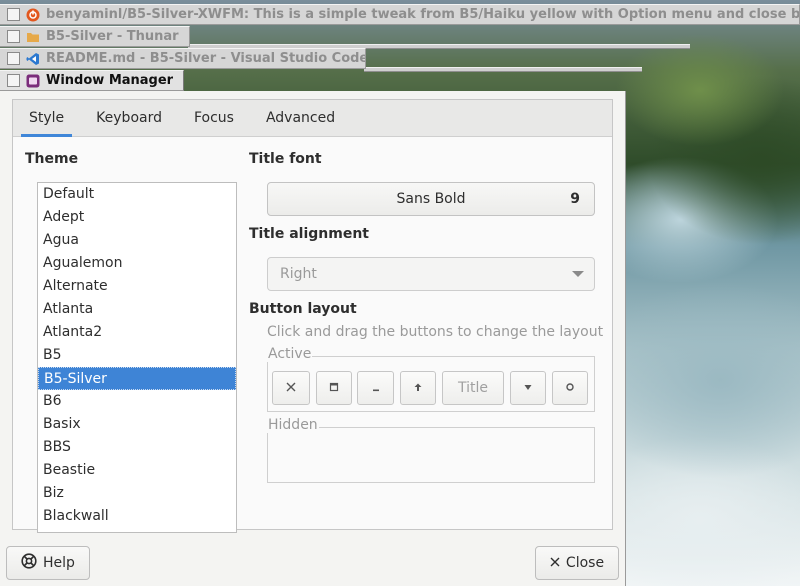  What do you see at coordinates (575, 199) in the screenshot?
I see `font-size: 9` at bounding box center [575, 199].